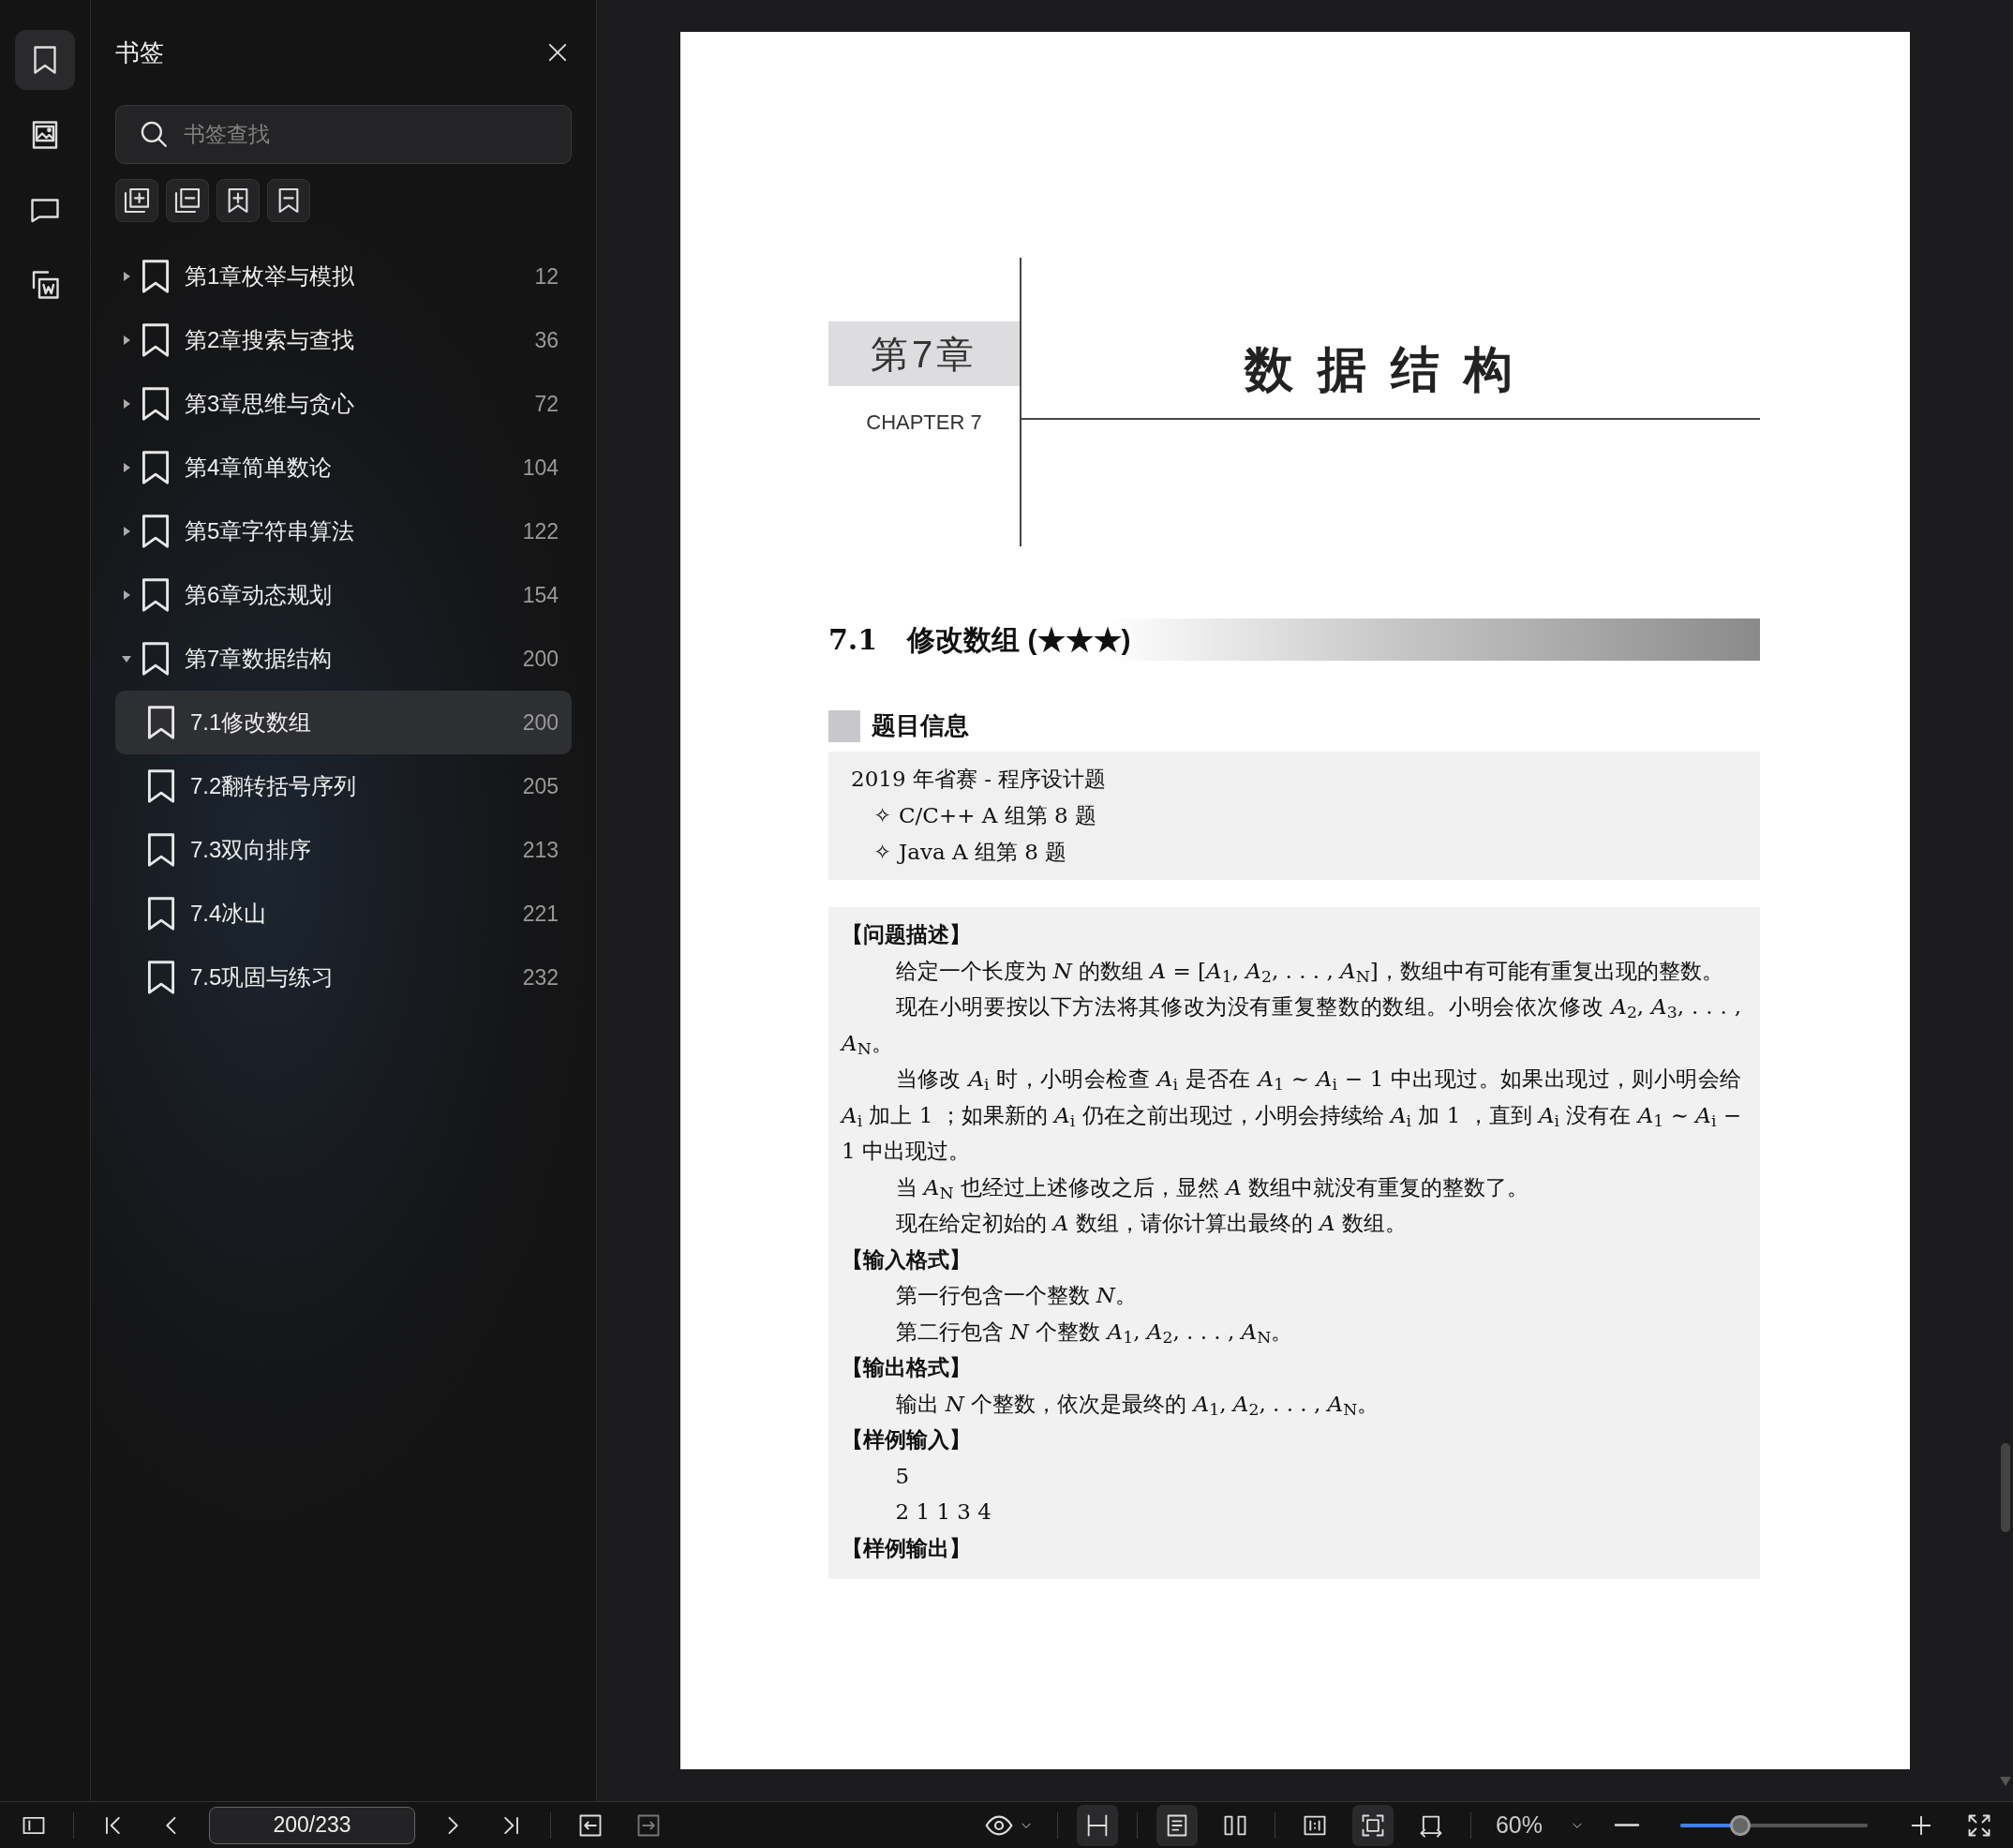 This screenshot has height=1848, width=2013. Describe the element at coordinates (2005, 1487) in the screenshot. I see `scrollbar-thumb` at that location.